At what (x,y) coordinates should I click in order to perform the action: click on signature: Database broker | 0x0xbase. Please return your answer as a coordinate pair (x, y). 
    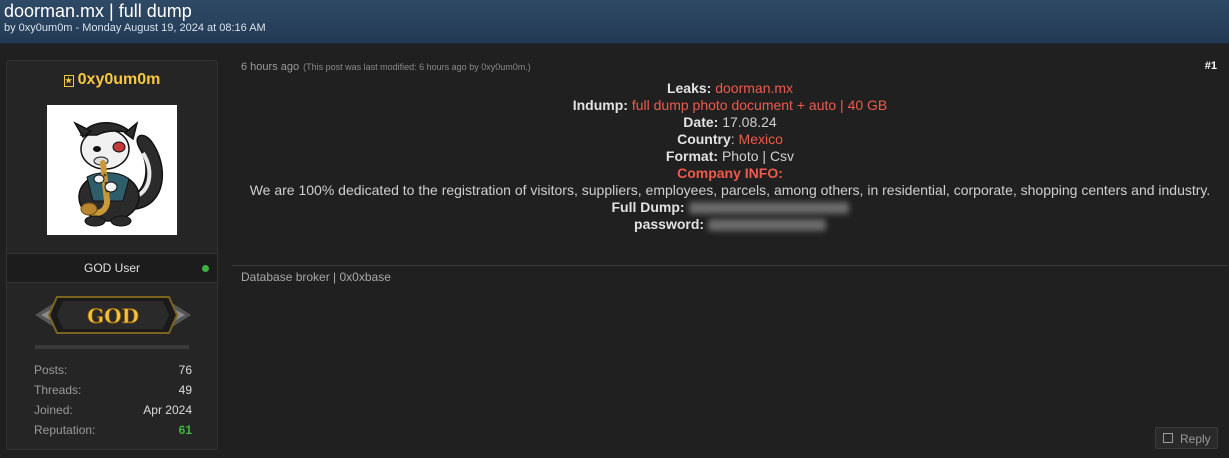
    Looking at the image, I should click on (316, 277).